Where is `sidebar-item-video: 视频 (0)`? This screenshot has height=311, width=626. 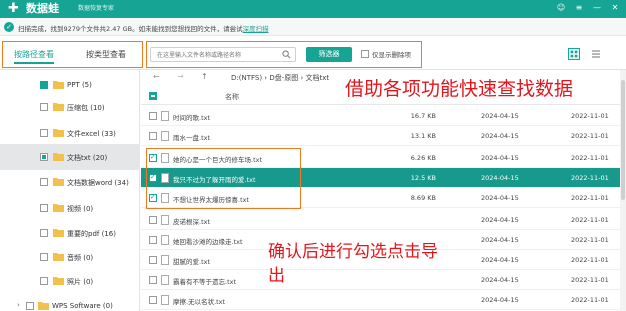 sidebar-item-video: 视频 (0) is located at coordinates (70, 208).